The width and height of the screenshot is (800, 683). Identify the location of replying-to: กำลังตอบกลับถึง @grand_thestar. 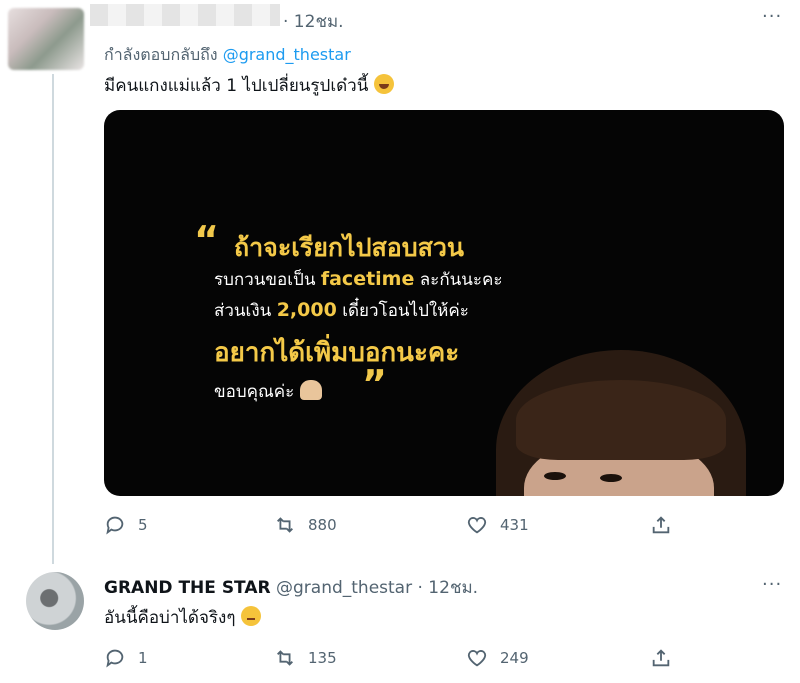
(227, 55).